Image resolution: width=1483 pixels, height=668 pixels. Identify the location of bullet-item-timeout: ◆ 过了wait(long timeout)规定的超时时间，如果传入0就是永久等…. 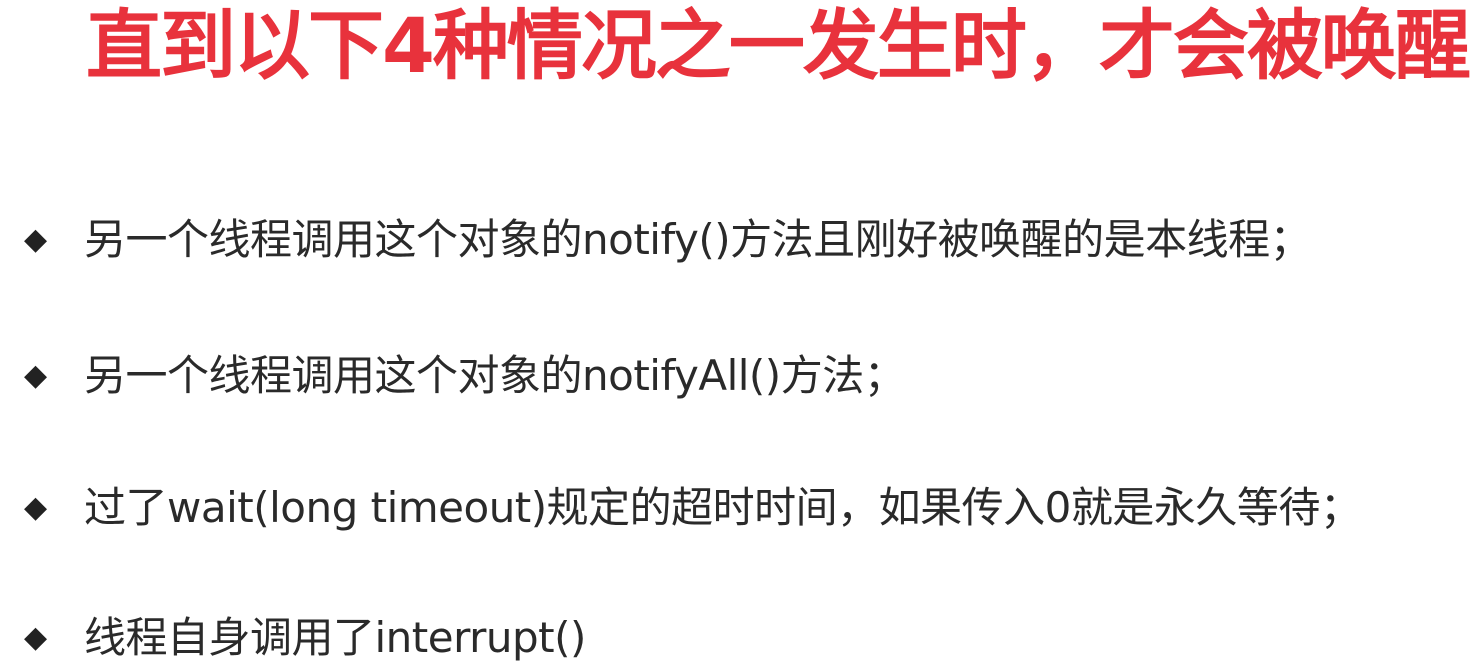
(693, 508).